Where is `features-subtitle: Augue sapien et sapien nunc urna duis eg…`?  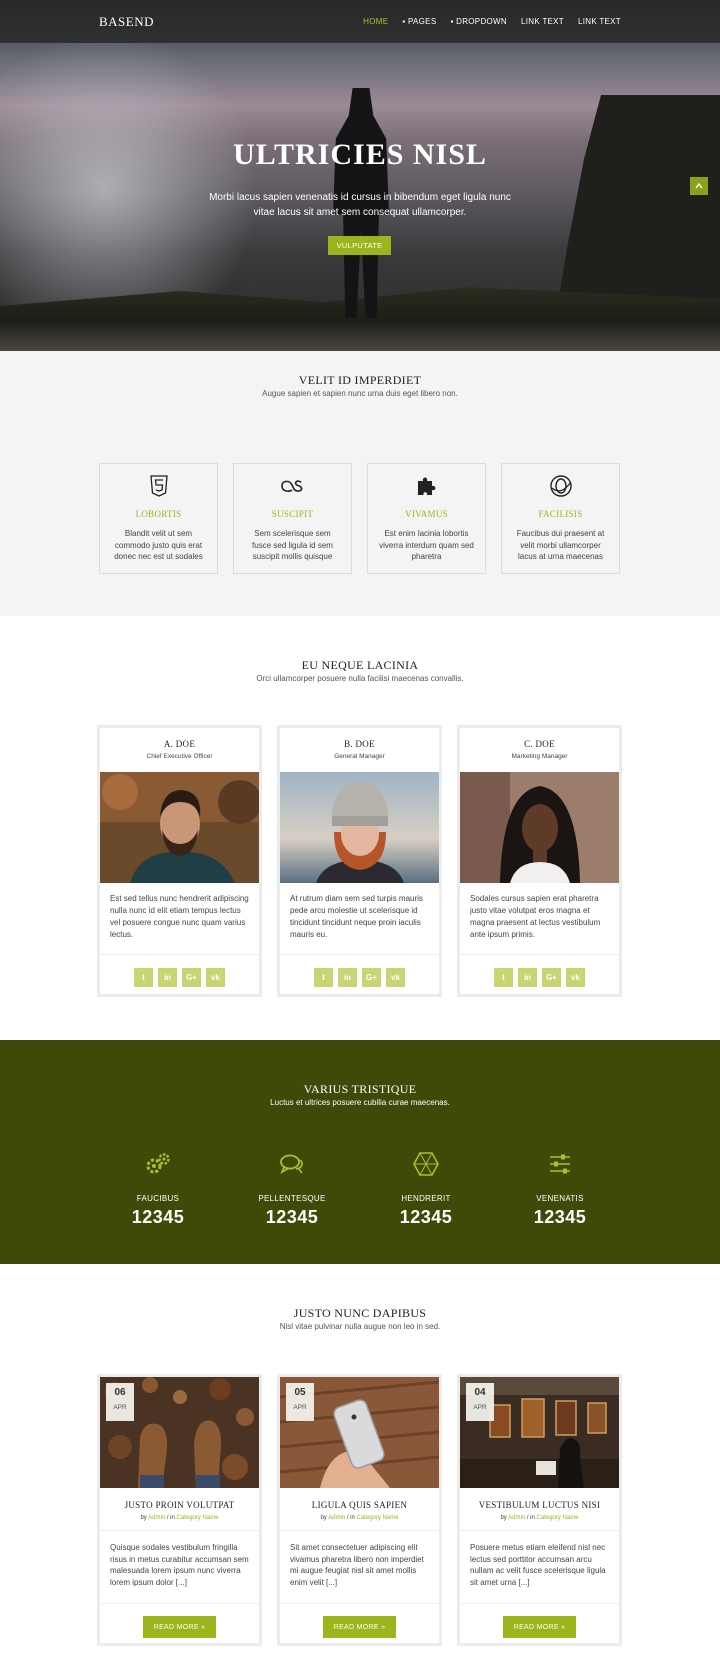
features-subtitle: Augue sapien et sapien nunc urna duis eg… is located at coordinates (360, 393).